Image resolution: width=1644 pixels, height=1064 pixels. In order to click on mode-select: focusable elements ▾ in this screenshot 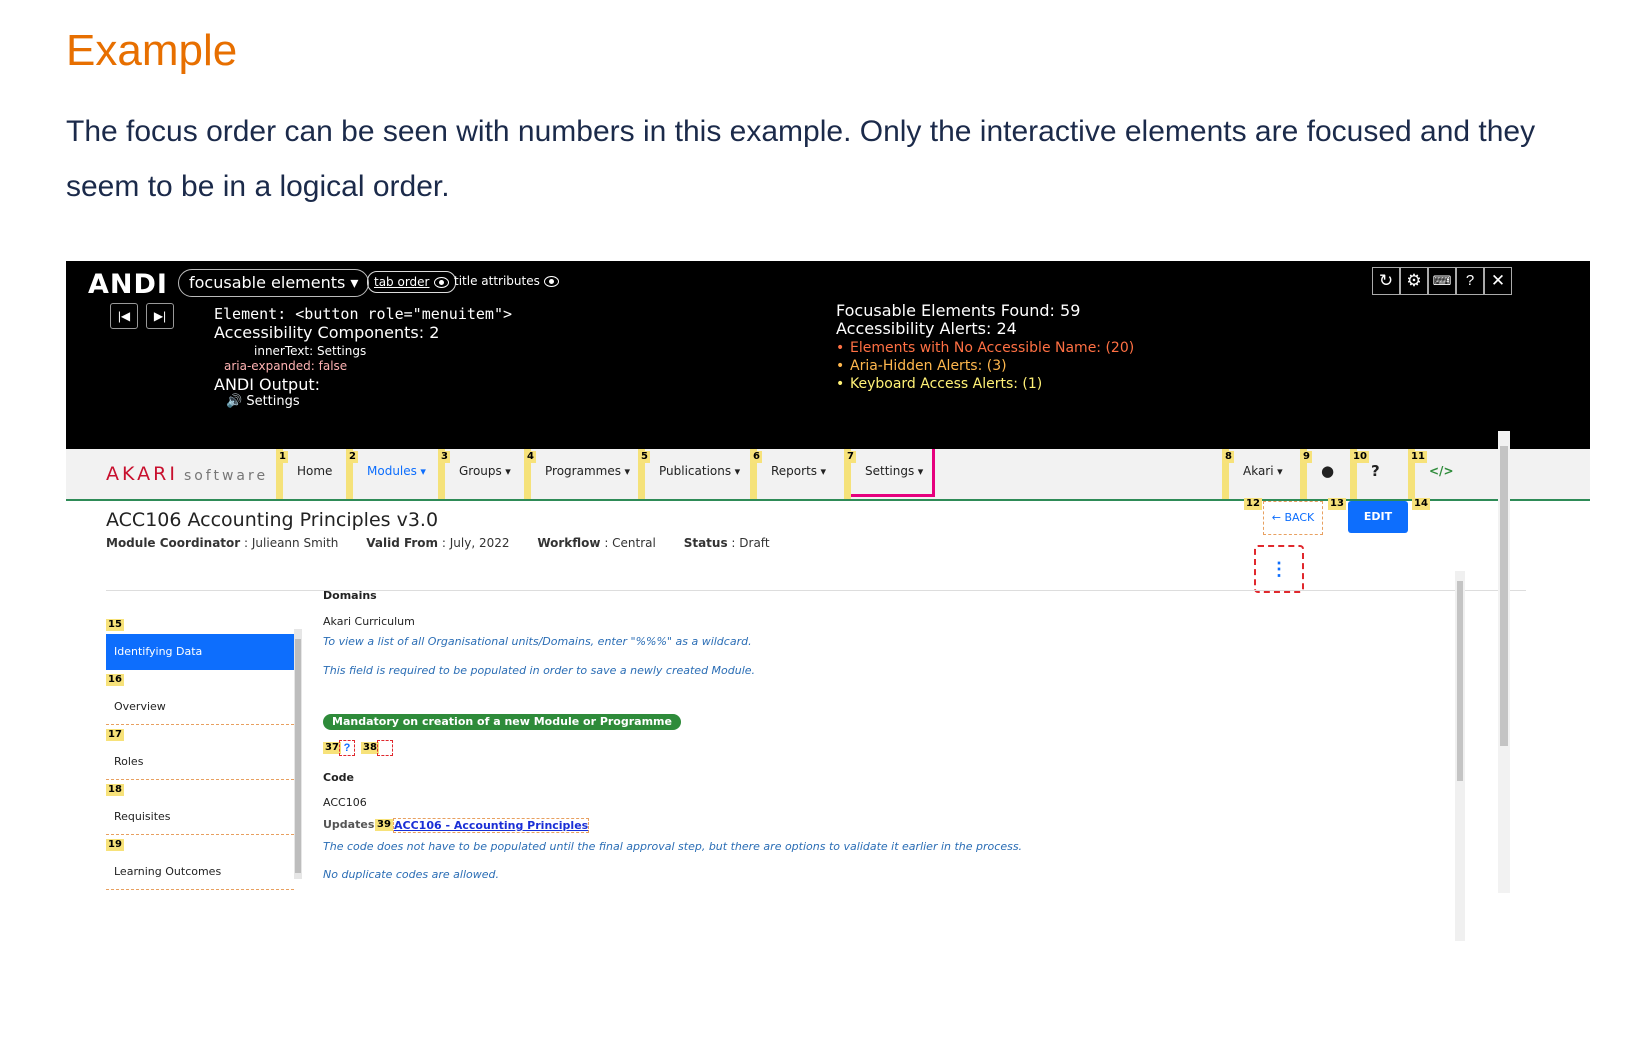, I will do `click(274, 283)`.